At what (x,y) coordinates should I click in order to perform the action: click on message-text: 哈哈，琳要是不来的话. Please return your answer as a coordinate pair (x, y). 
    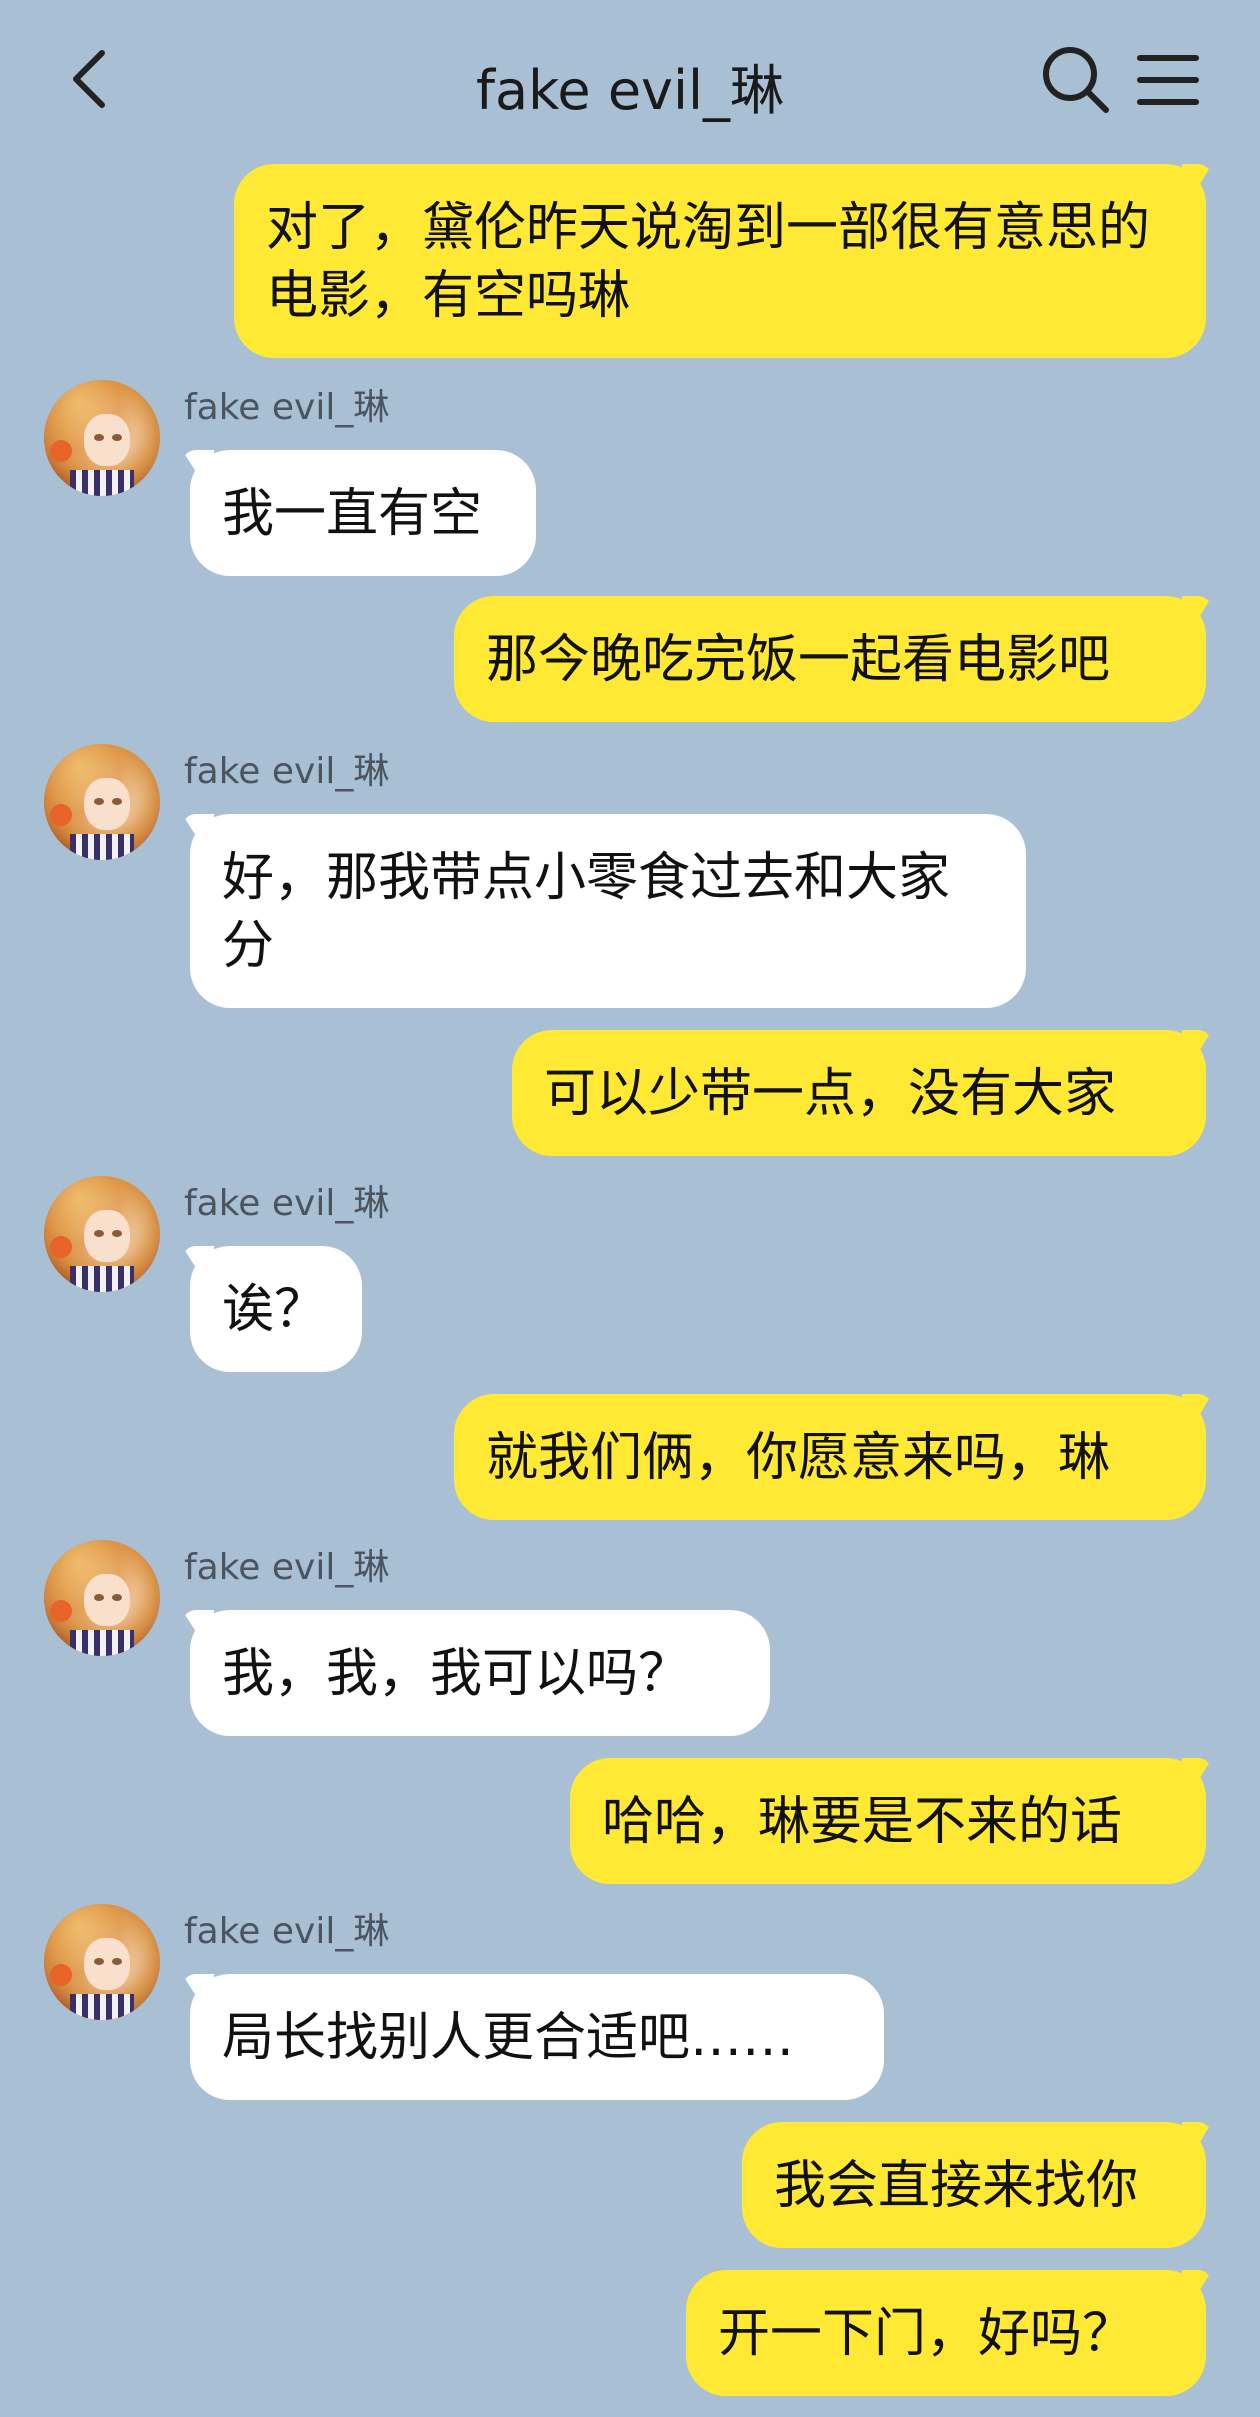
    Looking at the image, I should click on (862, 1822).